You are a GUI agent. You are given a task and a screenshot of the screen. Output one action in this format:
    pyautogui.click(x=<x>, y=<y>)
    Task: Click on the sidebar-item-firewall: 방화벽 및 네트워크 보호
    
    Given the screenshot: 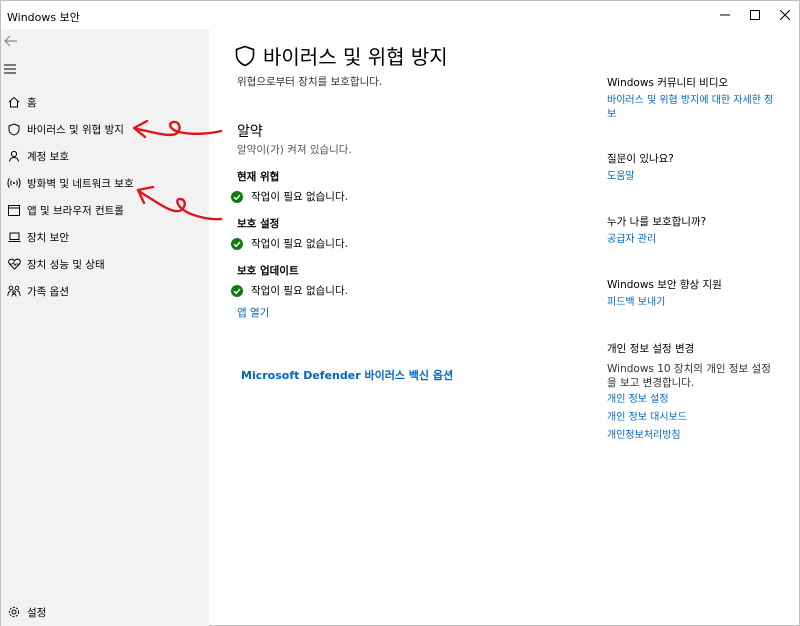 What is the action you would take?
    pyautogui.click(x=105, y=183)
    